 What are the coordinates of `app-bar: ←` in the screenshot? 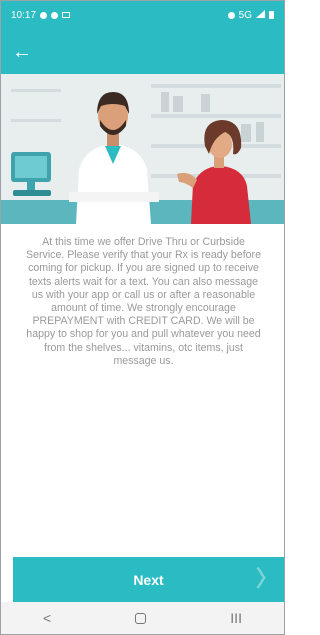 It's located at (142, 51).